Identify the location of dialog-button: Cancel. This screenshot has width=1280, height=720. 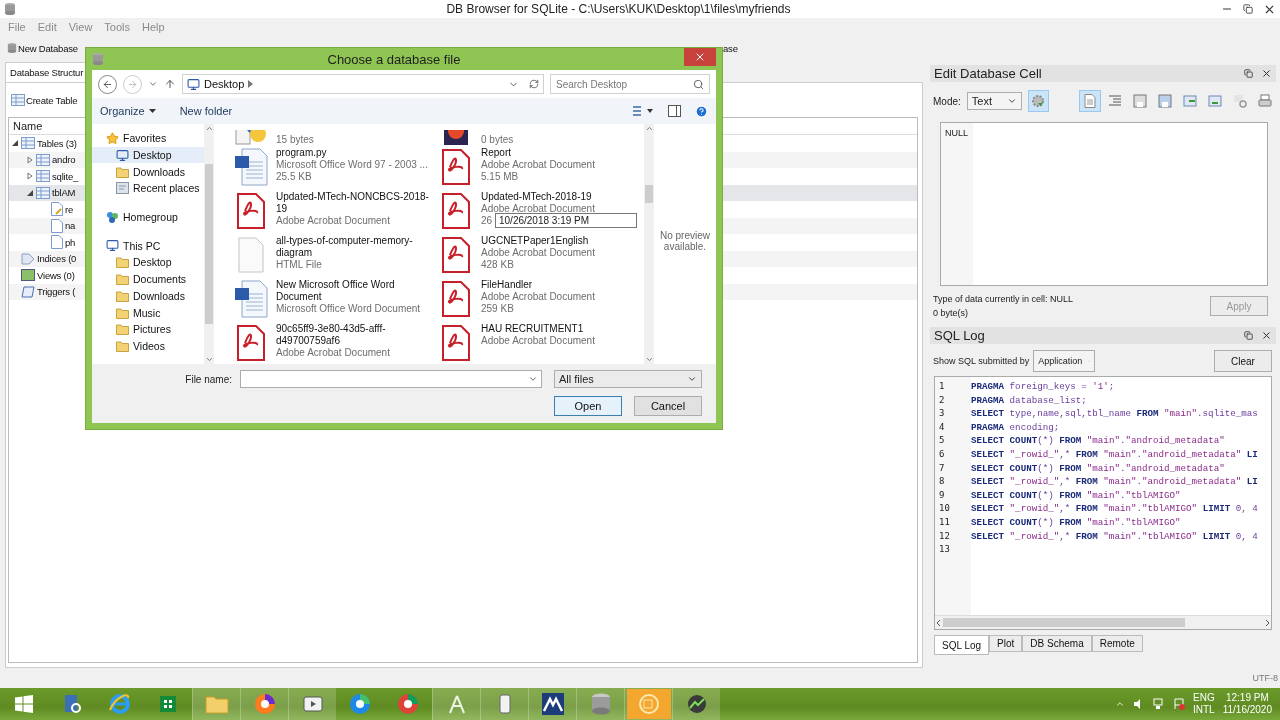
(668, 406).